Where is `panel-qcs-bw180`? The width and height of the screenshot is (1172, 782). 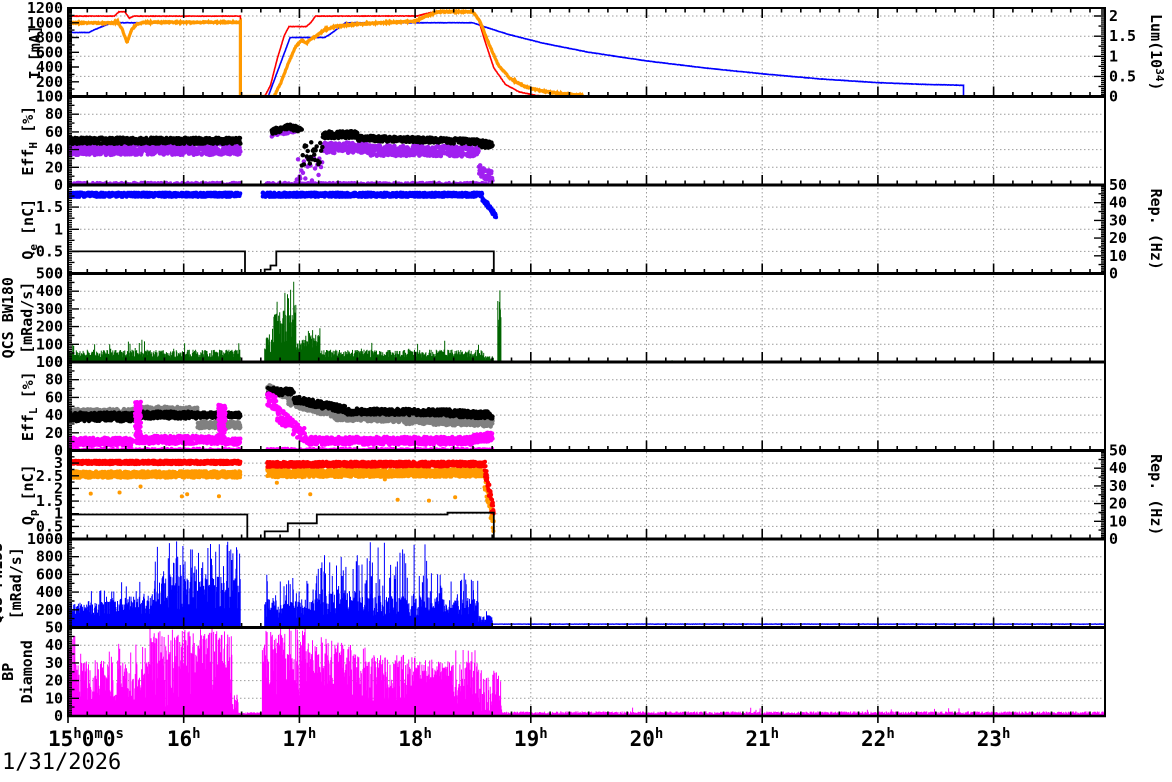
panel-qcs-bw180 is located at coordinates (586, 321).